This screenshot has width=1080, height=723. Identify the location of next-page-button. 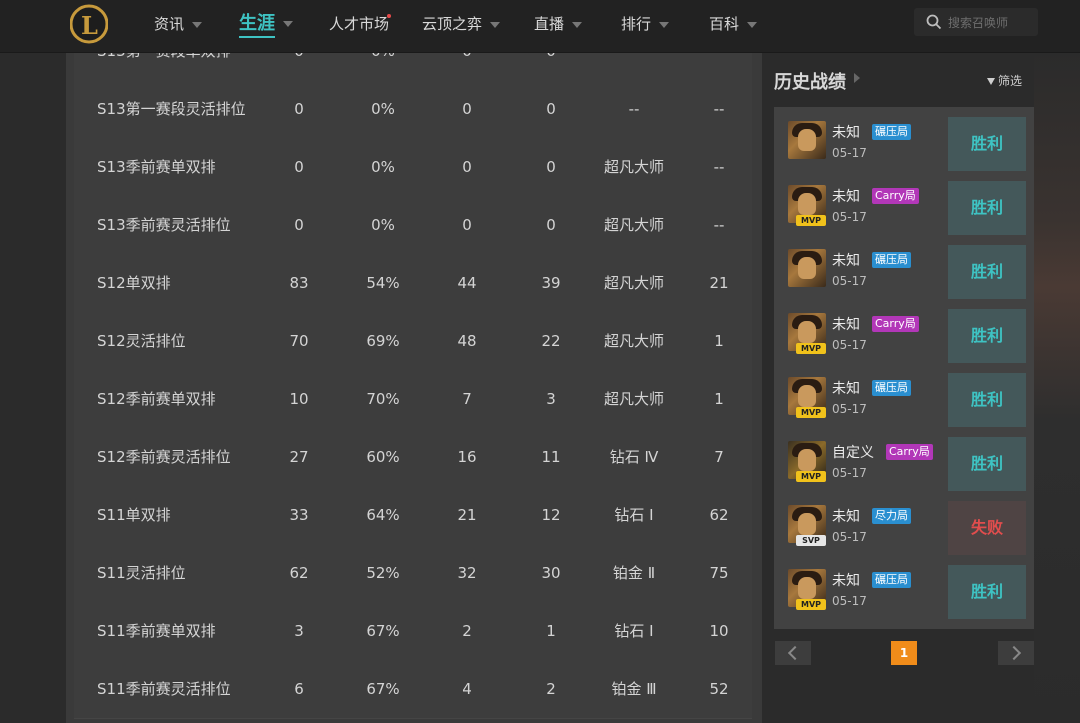
(1016, 653).